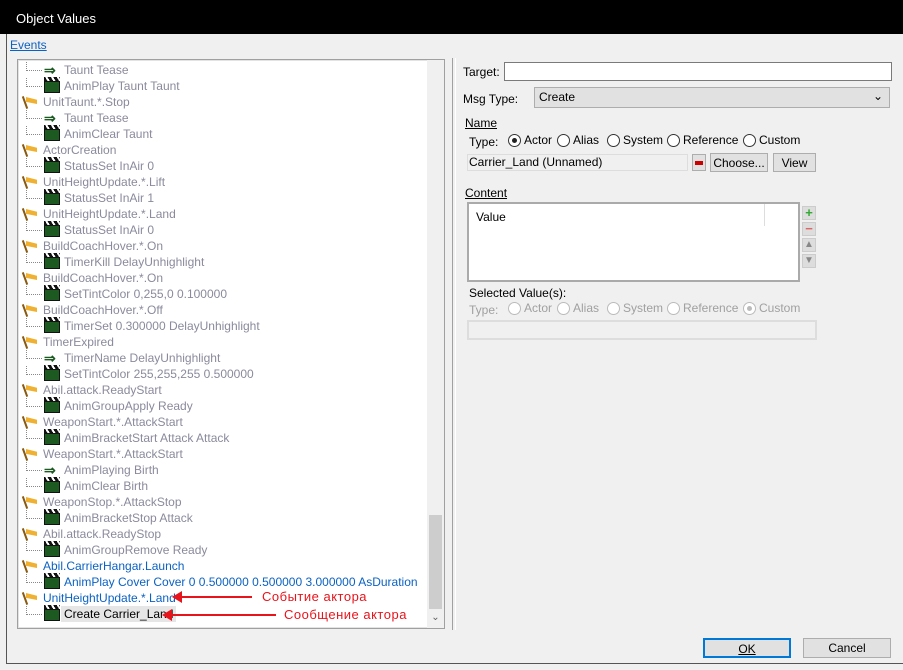  Describe the element at coordinates (113, 422) in the screenshot. I see `item-label: WeaponStart.*.AttackStart` at that location.